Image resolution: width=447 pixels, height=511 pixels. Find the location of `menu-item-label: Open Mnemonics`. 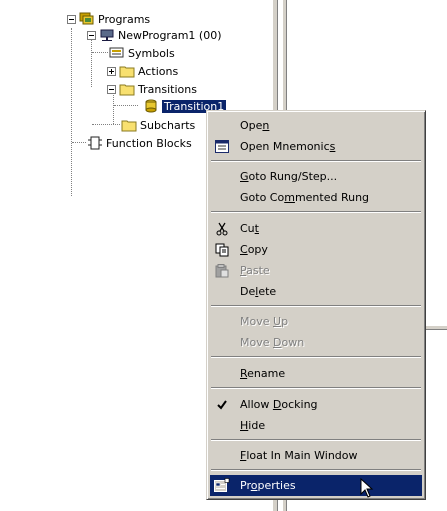

menu-item-label: Open Mnemonics is located at coordinates (288, 146).